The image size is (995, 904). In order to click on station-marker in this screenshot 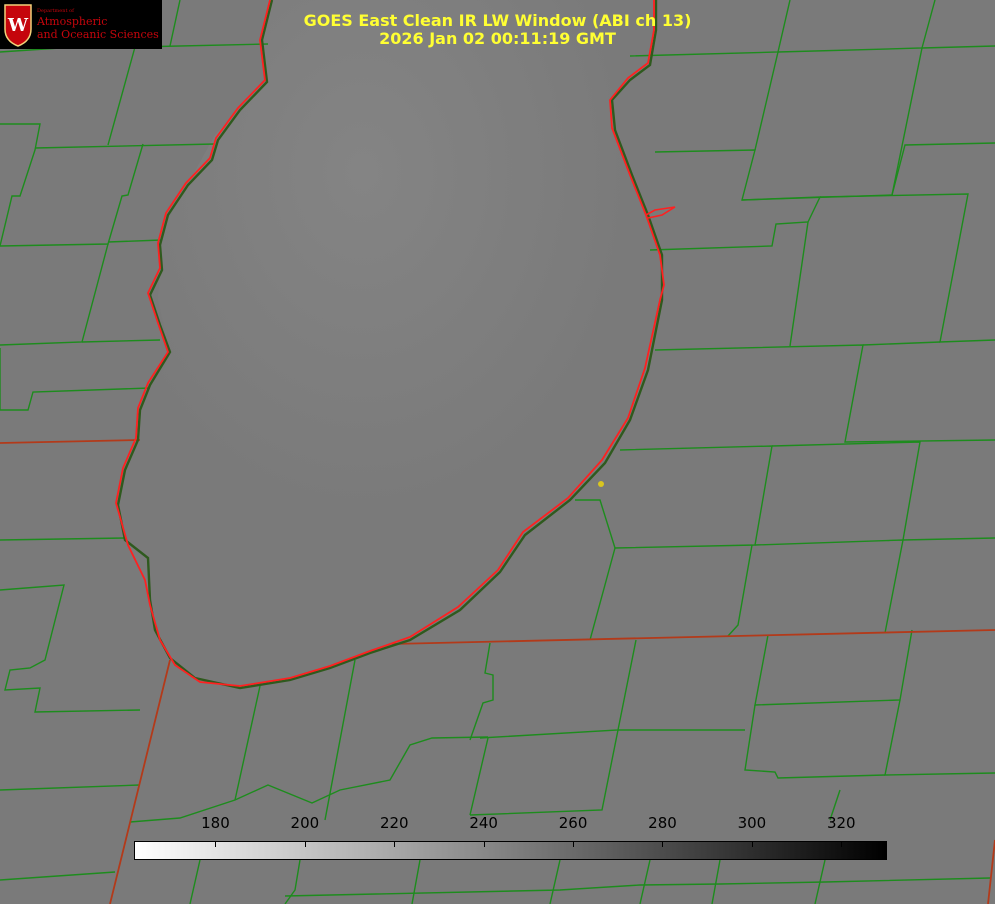, I will do `click(601, 484)`.